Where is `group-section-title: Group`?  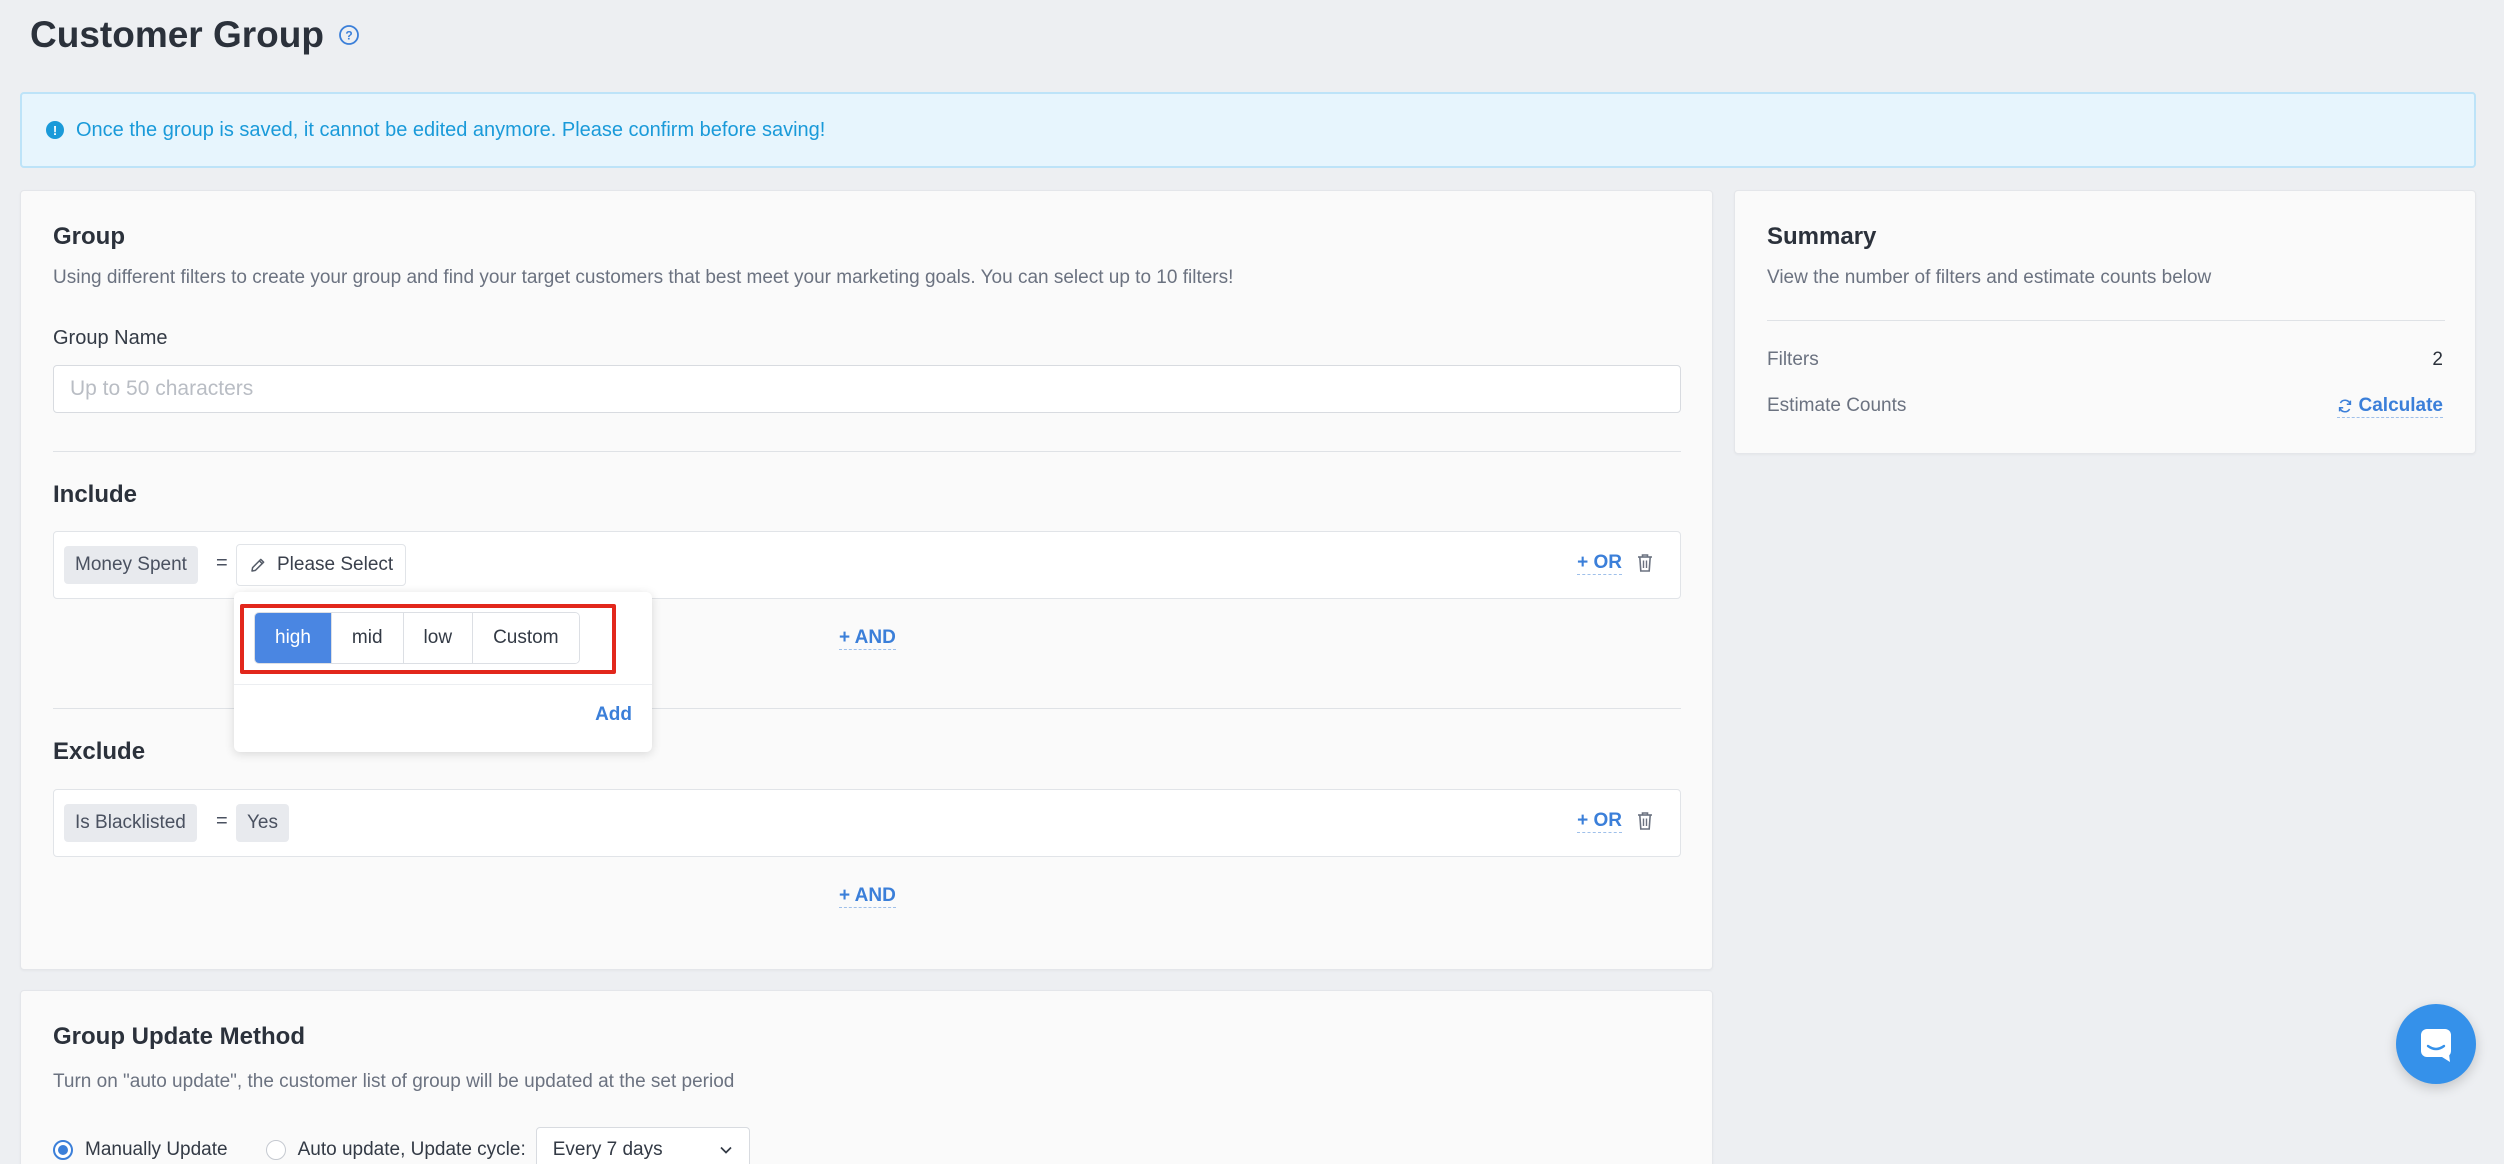
group-section-title: Group is located at coordinates (89, 236).